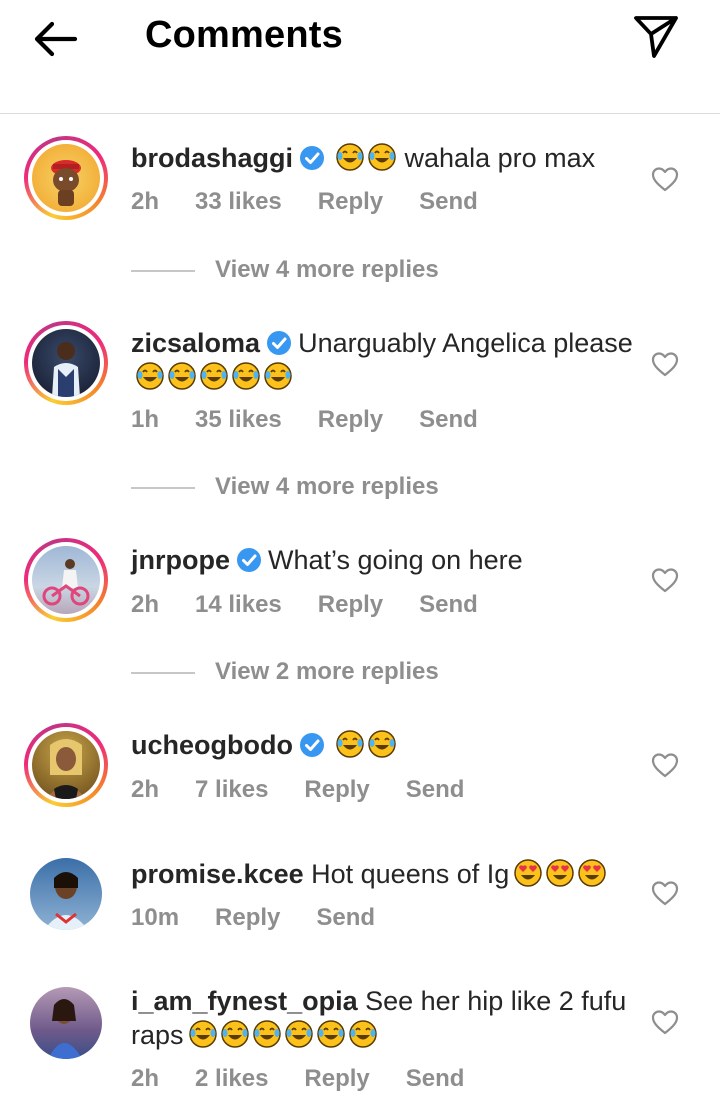  I want to click on comment-body: zicsaloma Unarguably Angelica please, so click(386, 360).